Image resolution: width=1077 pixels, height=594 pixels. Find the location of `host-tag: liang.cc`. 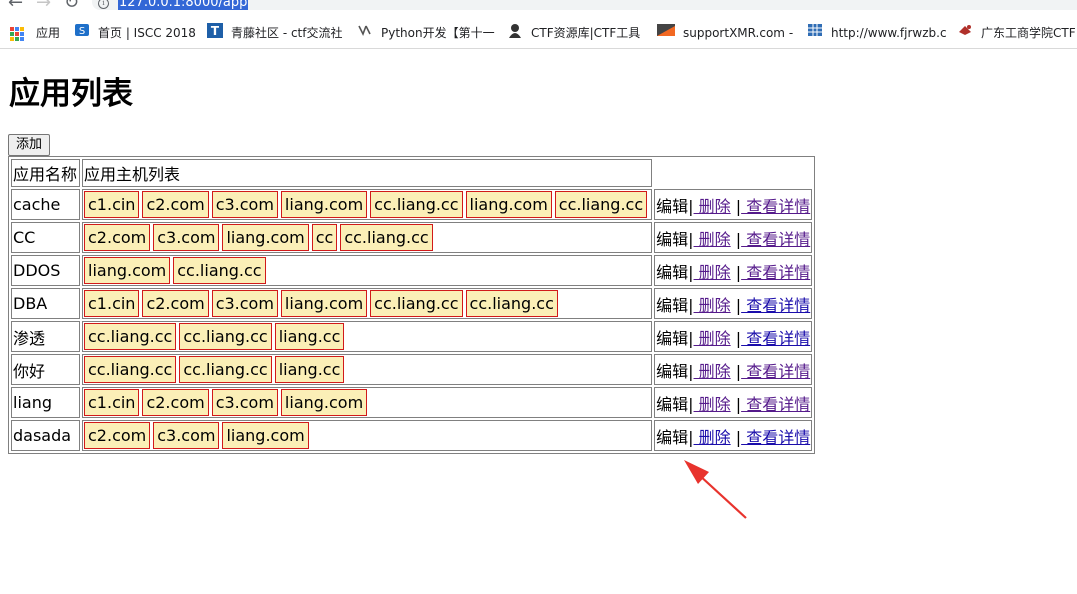

host-tag: liang.cc is located at coordinates (309, 336).